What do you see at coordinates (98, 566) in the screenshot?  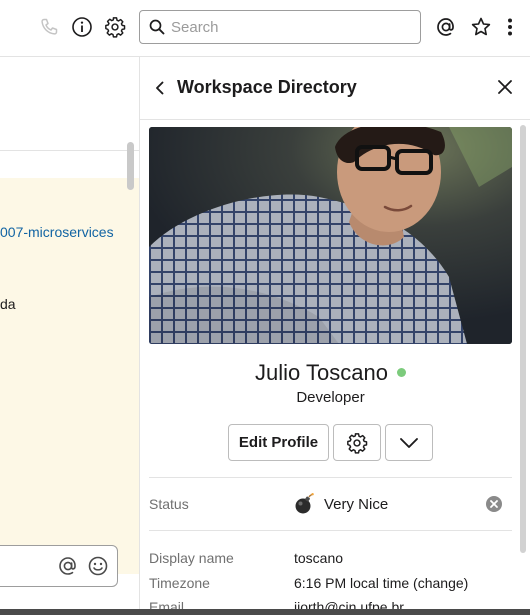 I see `emoji-icon` at bounding box center [98, 566].